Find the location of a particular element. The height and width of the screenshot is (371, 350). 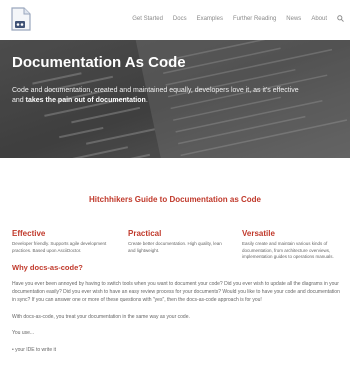

why-list-item: • your IDE to write it is located at coordinates (34, 350).